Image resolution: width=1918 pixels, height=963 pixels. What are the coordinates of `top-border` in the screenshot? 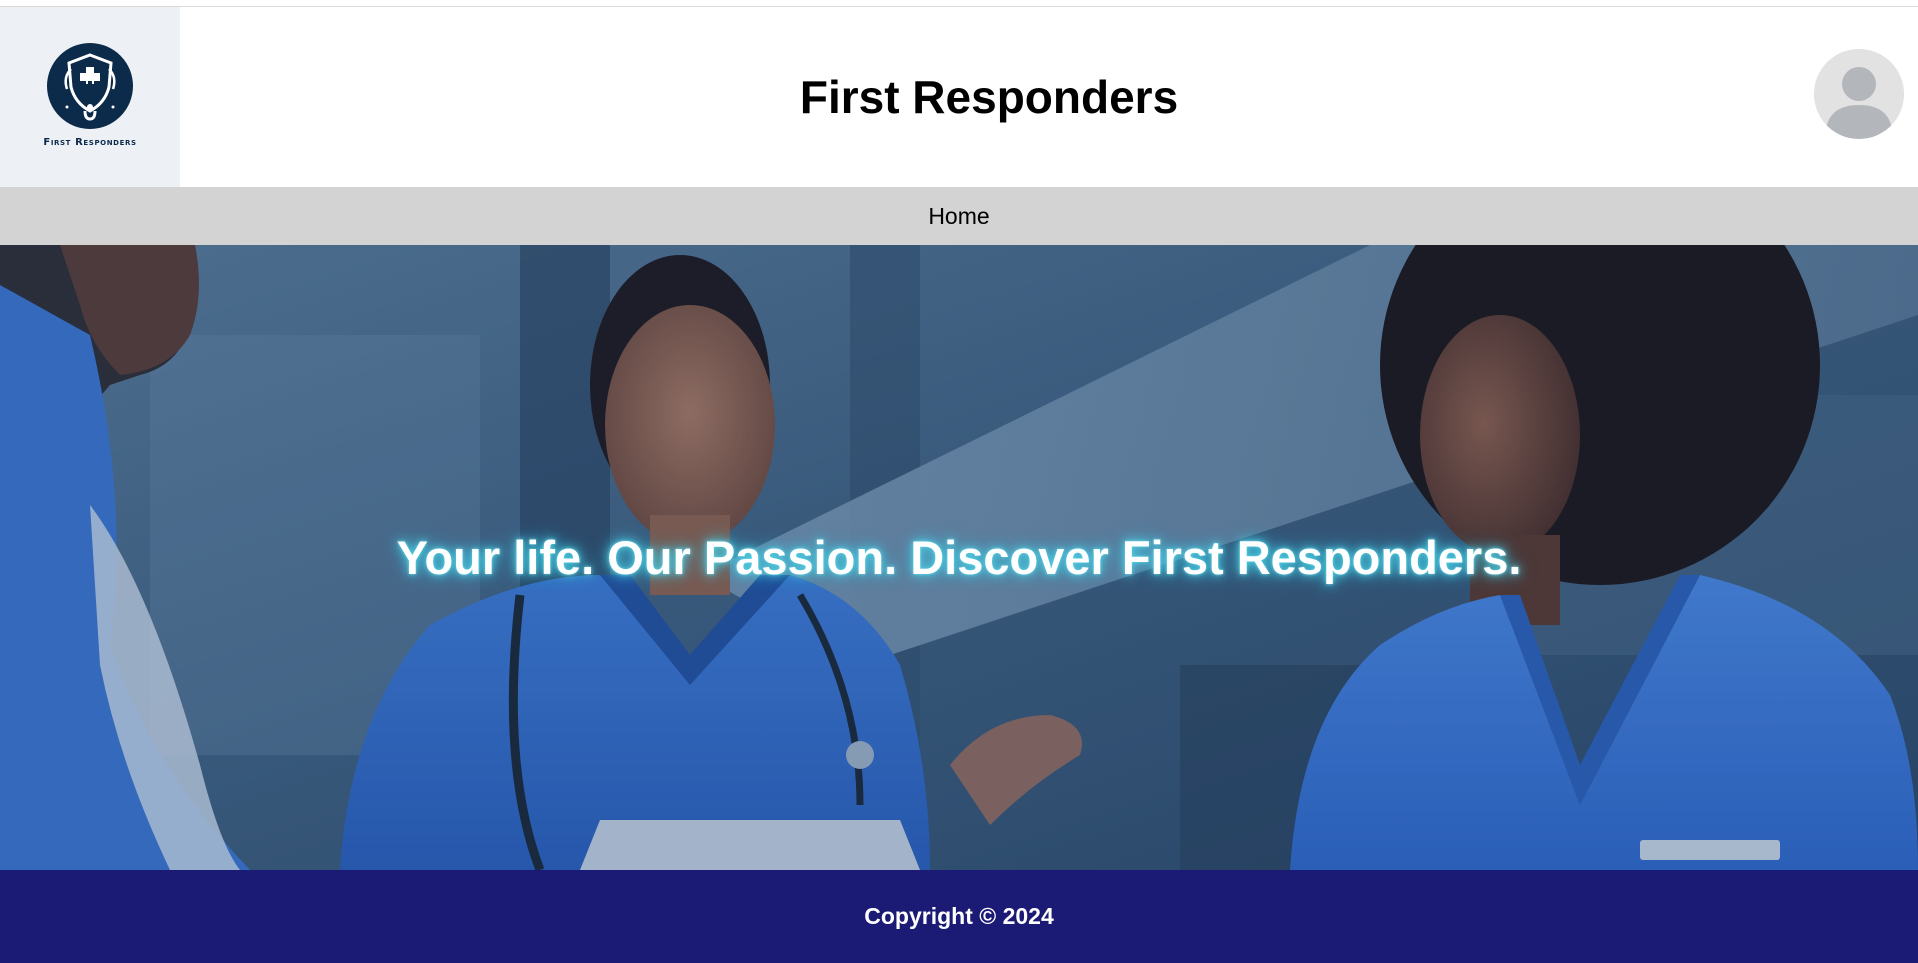 It's located at (959, 3).